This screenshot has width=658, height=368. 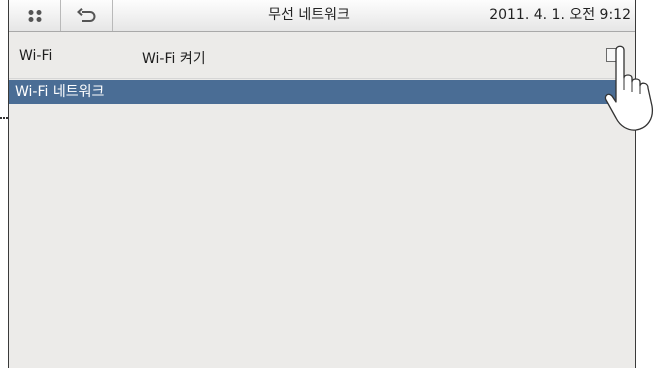 I want to click on grid-dots-icon, so click(x=34, y=15).